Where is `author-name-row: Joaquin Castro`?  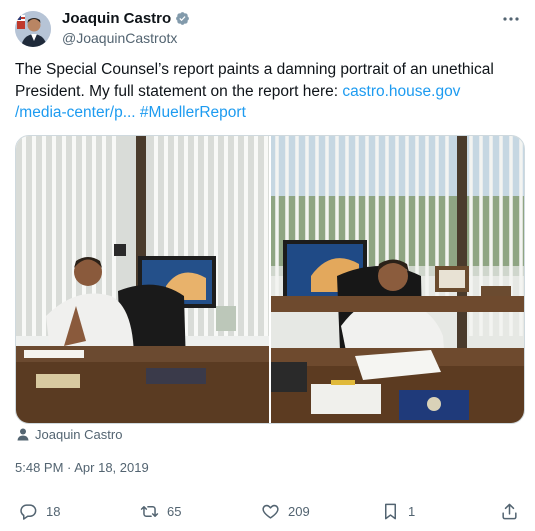
author-name-row: Joaquin Castro is located at coordinates (126, 18).